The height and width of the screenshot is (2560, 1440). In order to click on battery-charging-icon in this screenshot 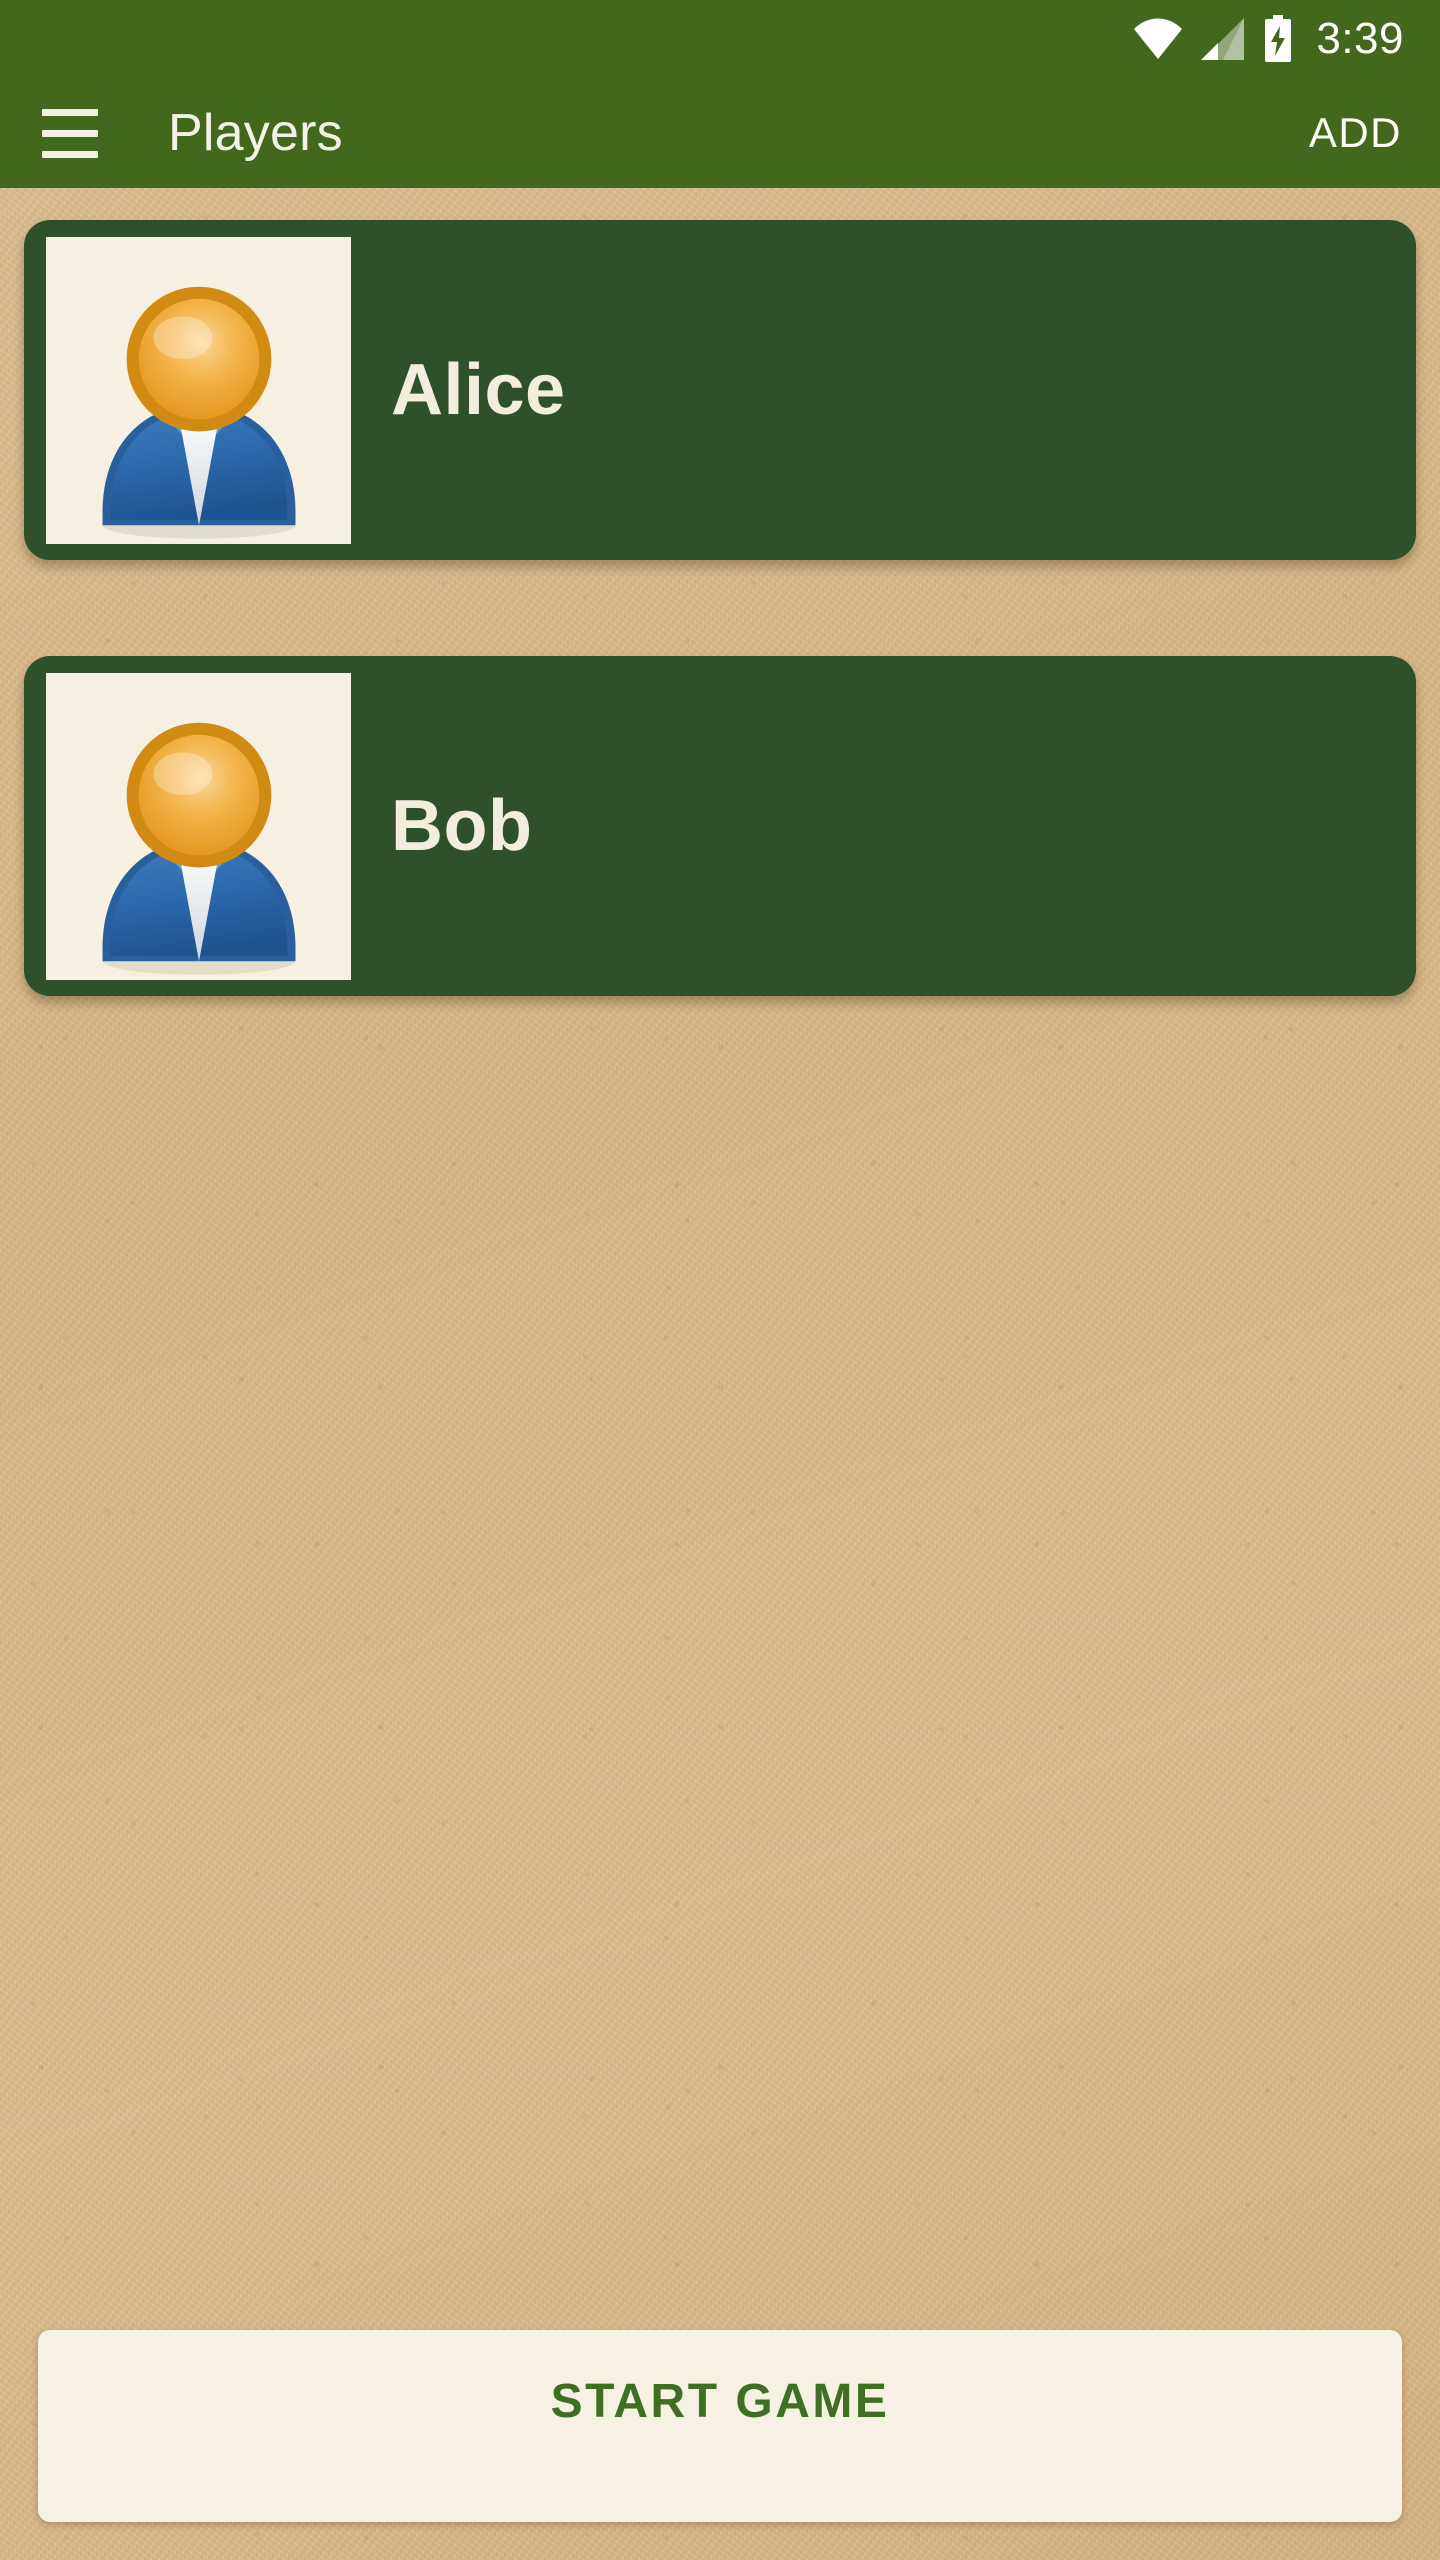, I will do `click(1278, 39)`.